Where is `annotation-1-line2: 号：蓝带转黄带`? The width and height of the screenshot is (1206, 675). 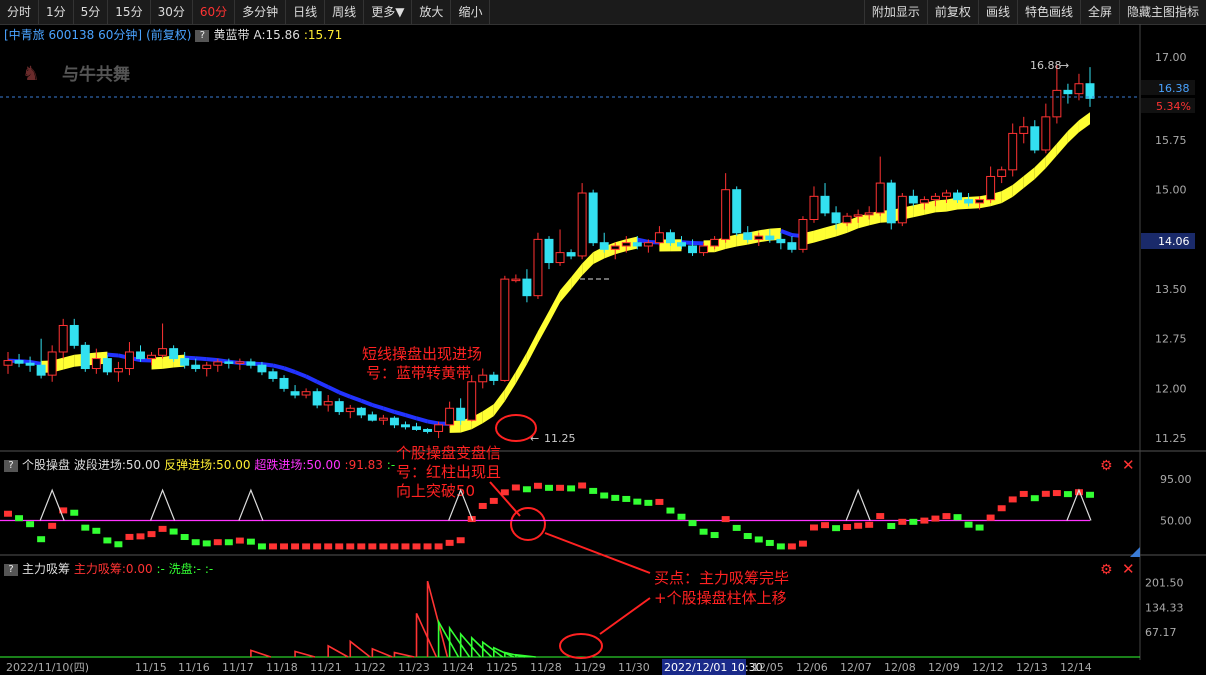 annotation-1-line2: 号：蓝带转黄带 is located at coordinates (418, 373).